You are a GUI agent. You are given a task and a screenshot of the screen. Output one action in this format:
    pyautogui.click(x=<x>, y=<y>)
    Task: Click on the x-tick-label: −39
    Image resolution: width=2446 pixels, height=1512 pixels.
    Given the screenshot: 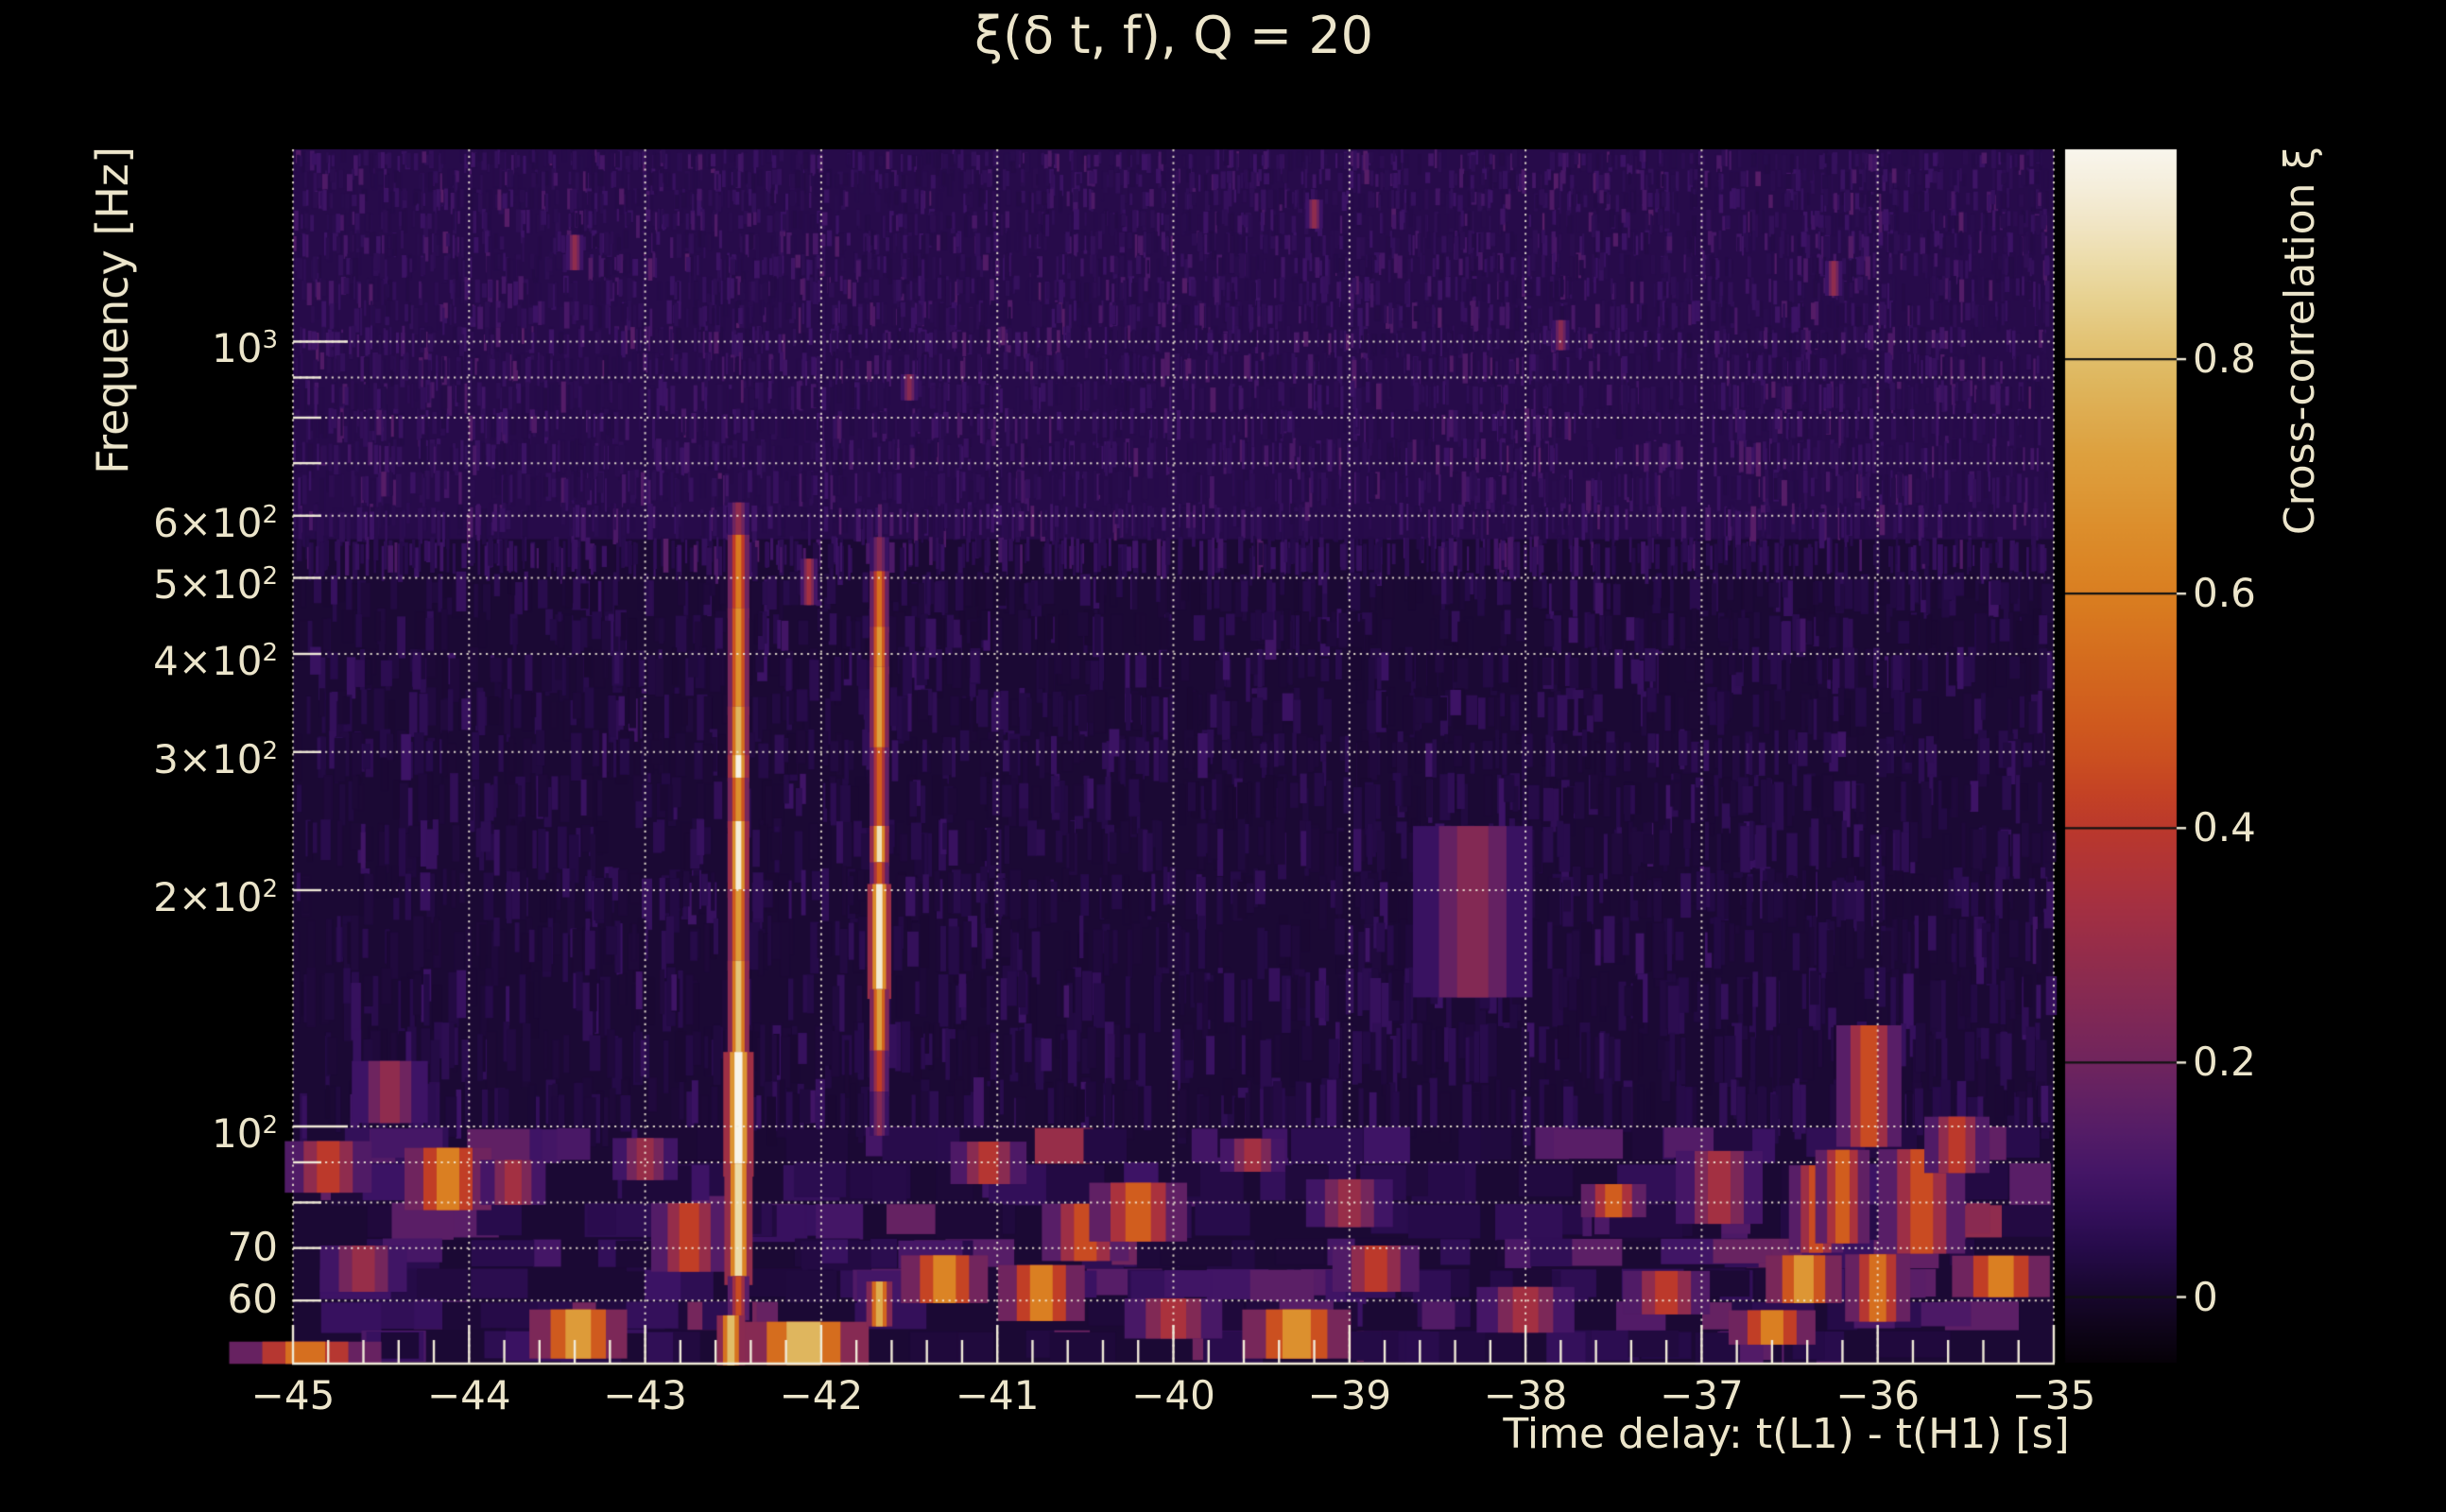 What is the action you would take?
    pyautogui.click(x=1349, y=1395)
    